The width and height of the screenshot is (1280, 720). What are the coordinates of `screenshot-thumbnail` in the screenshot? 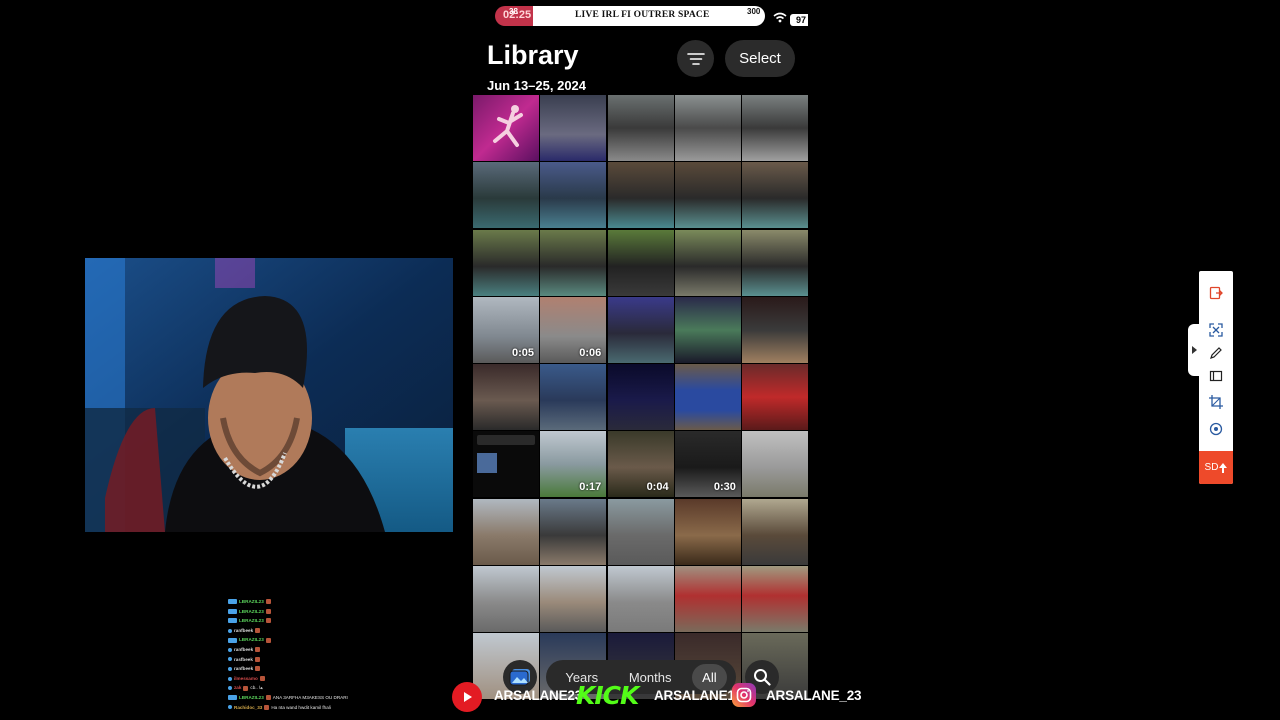 It's located at (506, 464).